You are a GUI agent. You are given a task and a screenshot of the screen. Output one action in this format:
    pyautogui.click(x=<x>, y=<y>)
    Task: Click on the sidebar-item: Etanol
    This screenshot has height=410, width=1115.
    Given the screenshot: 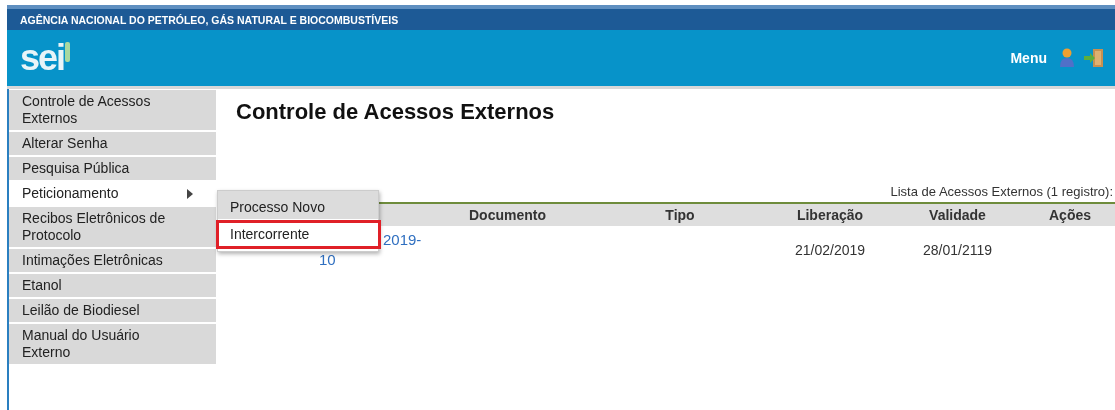 What is the action you would take?
    pyautogui.click(x=112, y=285)
    